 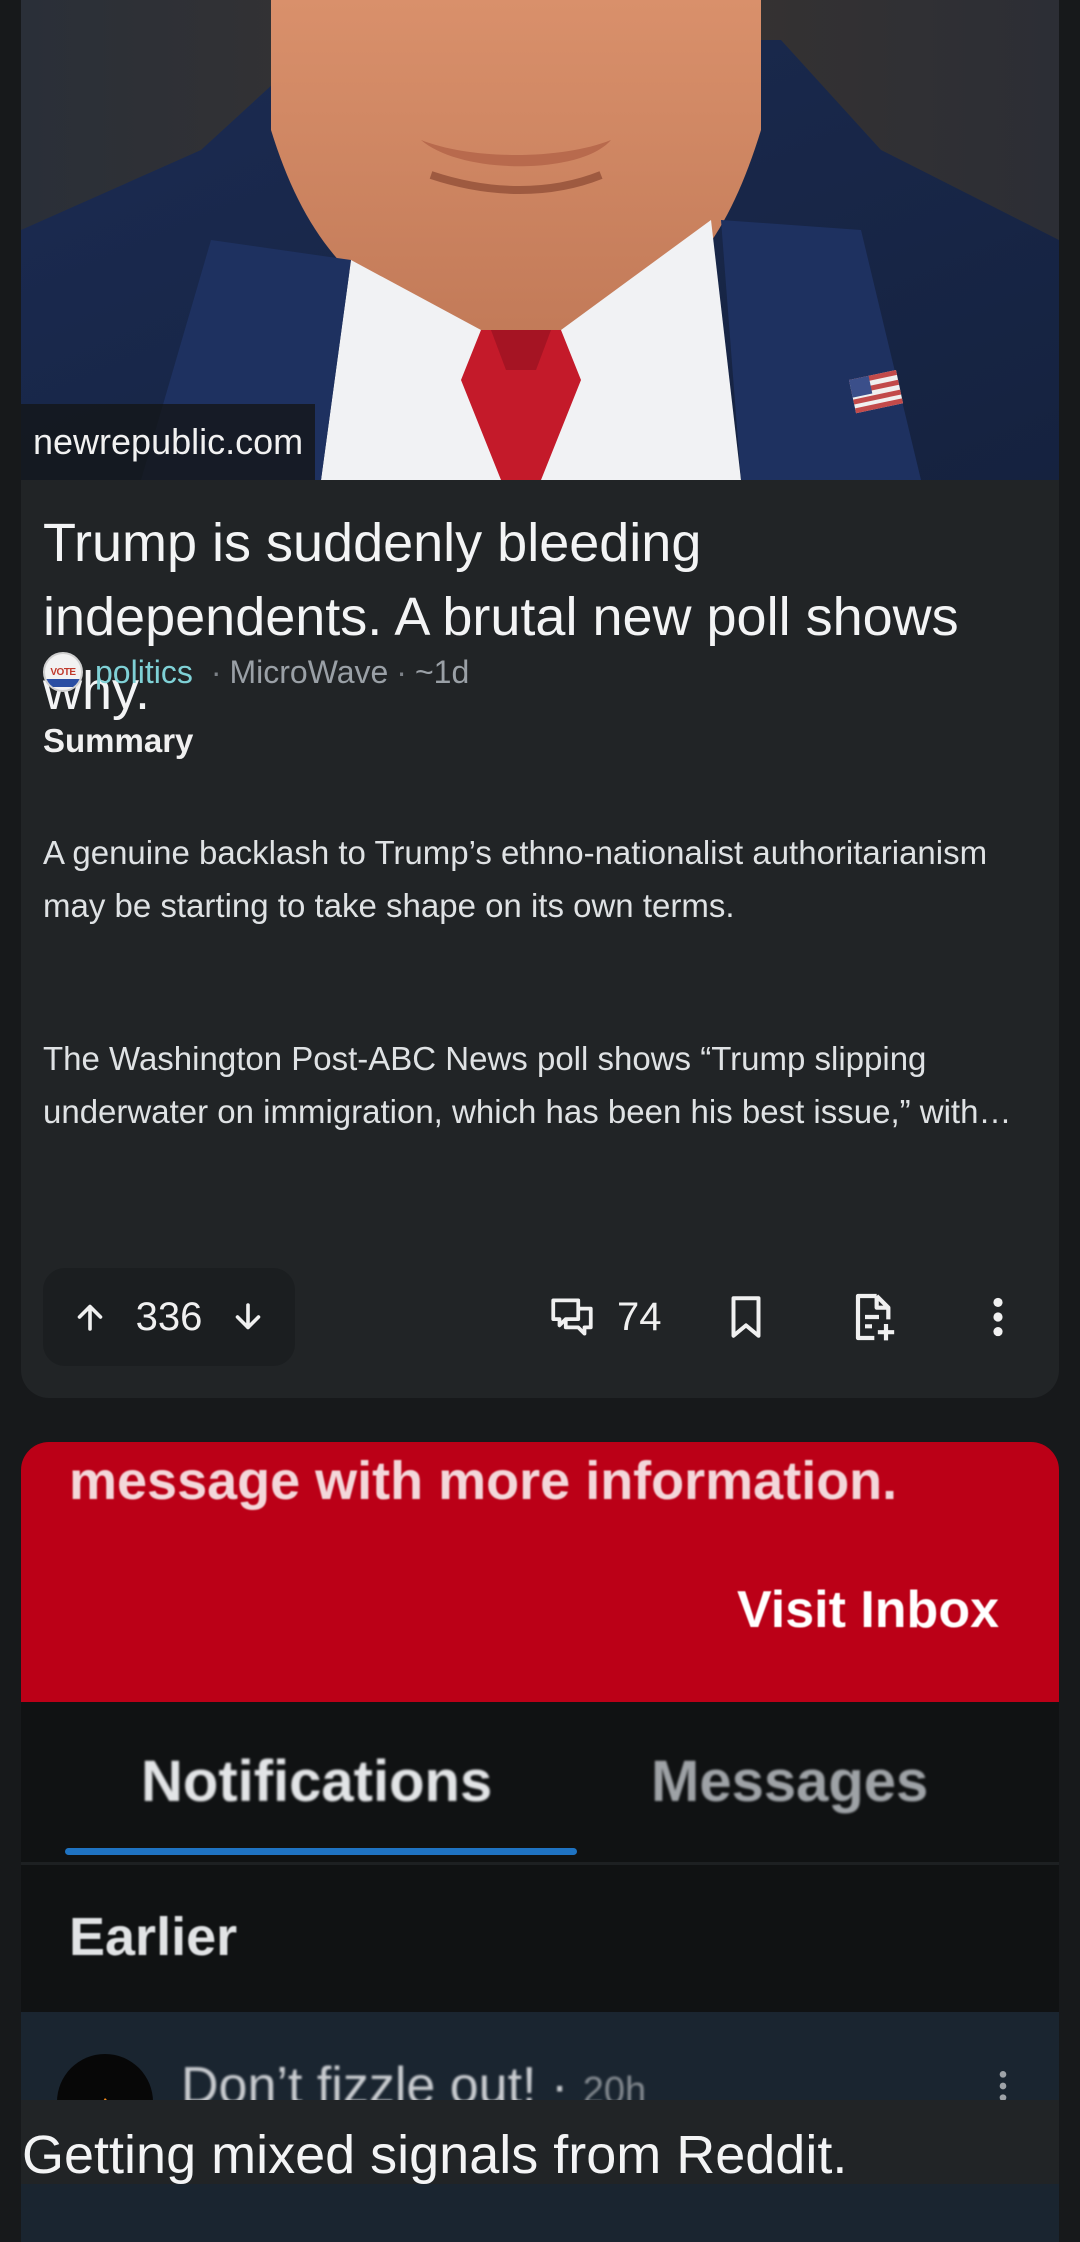 I want to click on save-button, so click(x=746, y=1317).